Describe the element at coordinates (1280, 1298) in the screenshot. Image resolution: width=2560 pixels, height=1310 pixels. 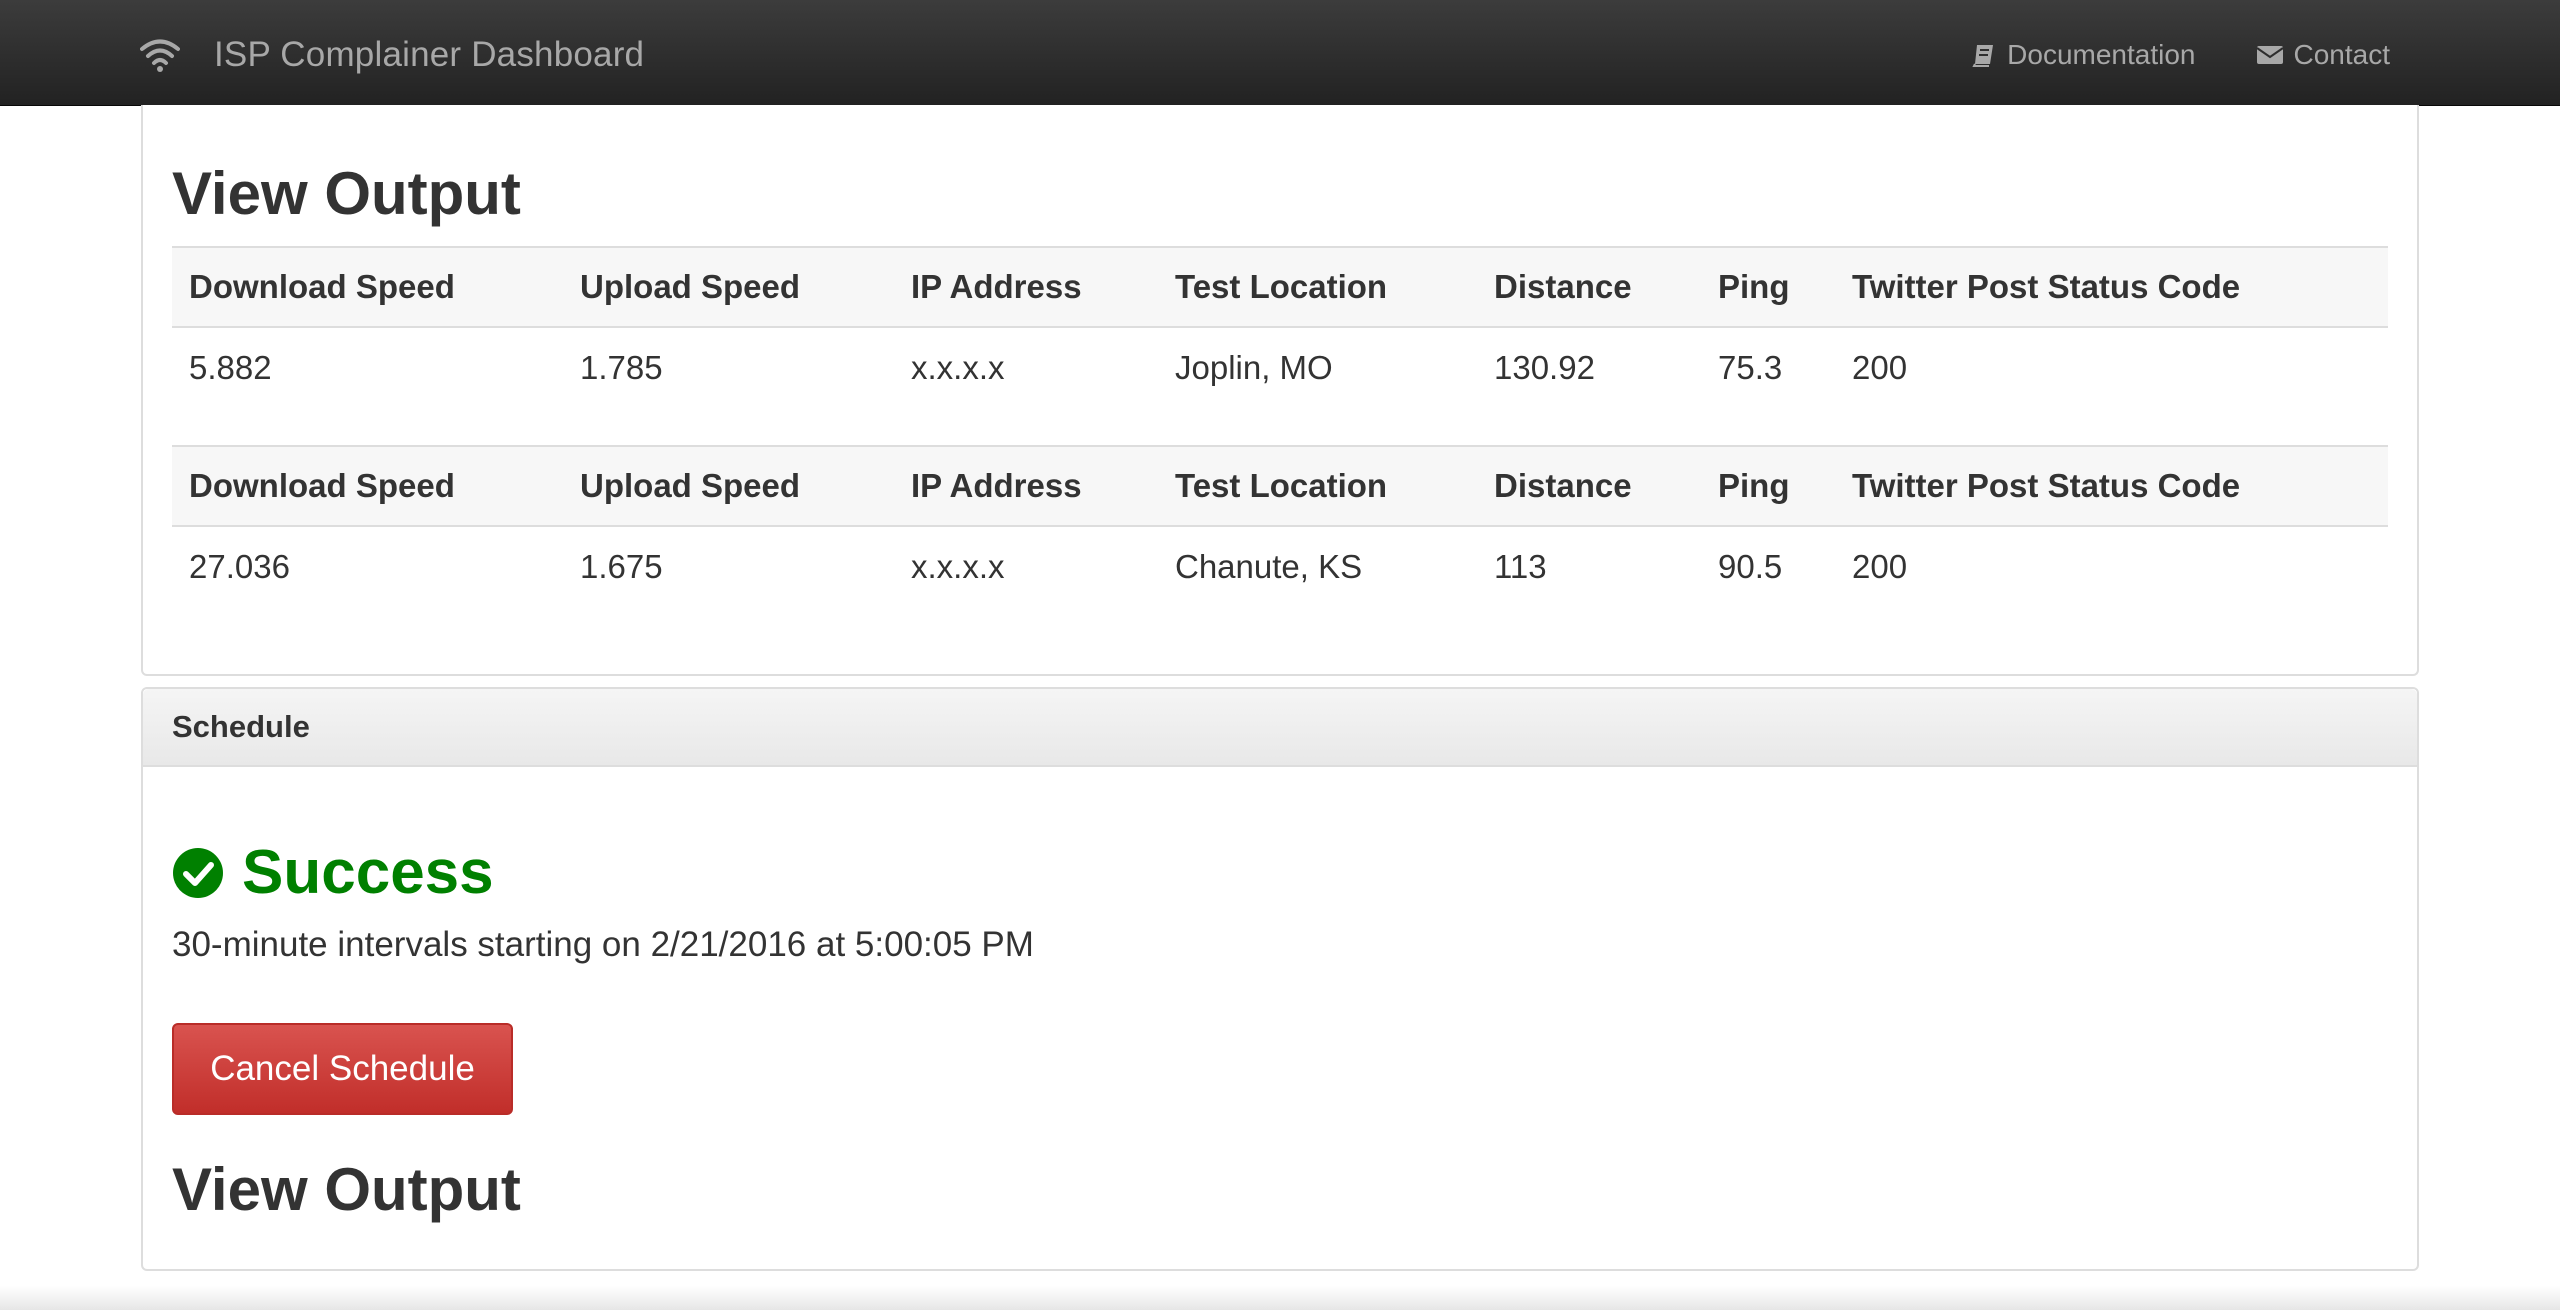
I see `page-bottom-edge` at that location.